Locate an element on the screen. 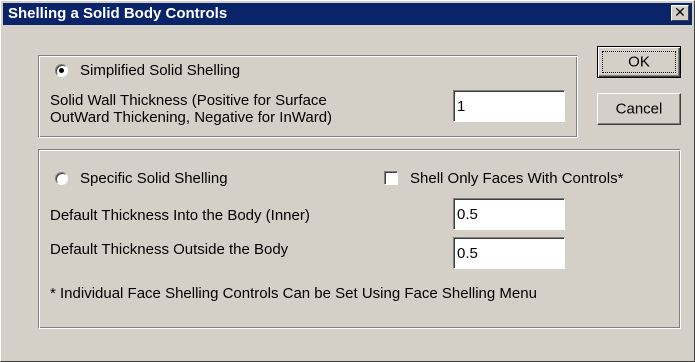 The image size is (695, 362). outer-thickness-input is located at coordinates (509, 253).